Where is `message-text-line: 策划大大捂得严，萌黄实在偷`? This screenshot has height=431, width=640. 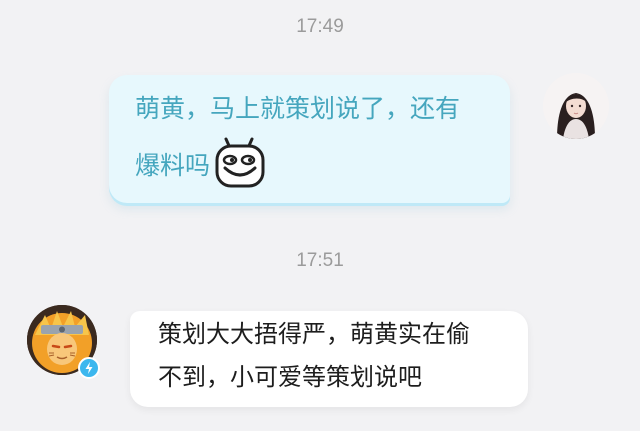 message-text-line: 策划大大捂得严，萌黄实在偷 is located at coordinates (314, 334).